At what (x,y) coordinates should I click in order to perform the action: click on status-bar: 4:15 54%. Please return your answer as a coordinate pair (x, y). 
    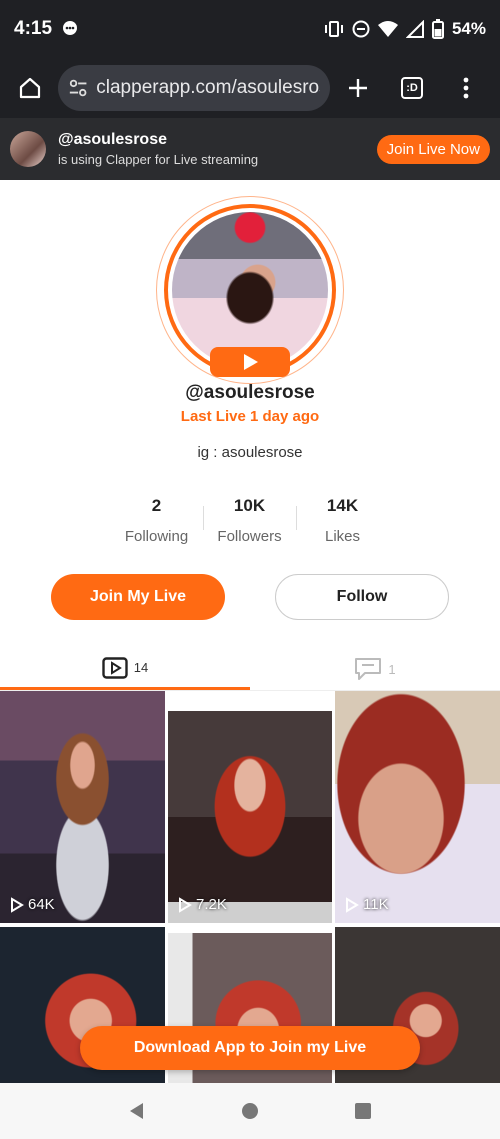
    Looking at the image, I should click on (250, 29).